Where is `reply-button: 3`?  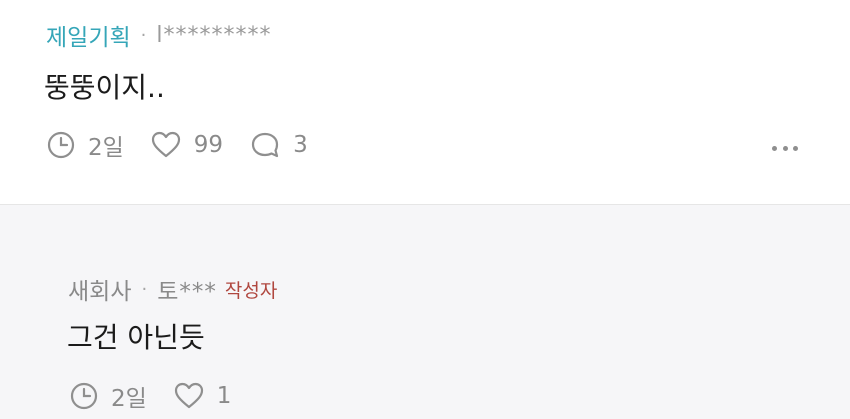 reply-button: 3 is located at coordinates (278, 145).